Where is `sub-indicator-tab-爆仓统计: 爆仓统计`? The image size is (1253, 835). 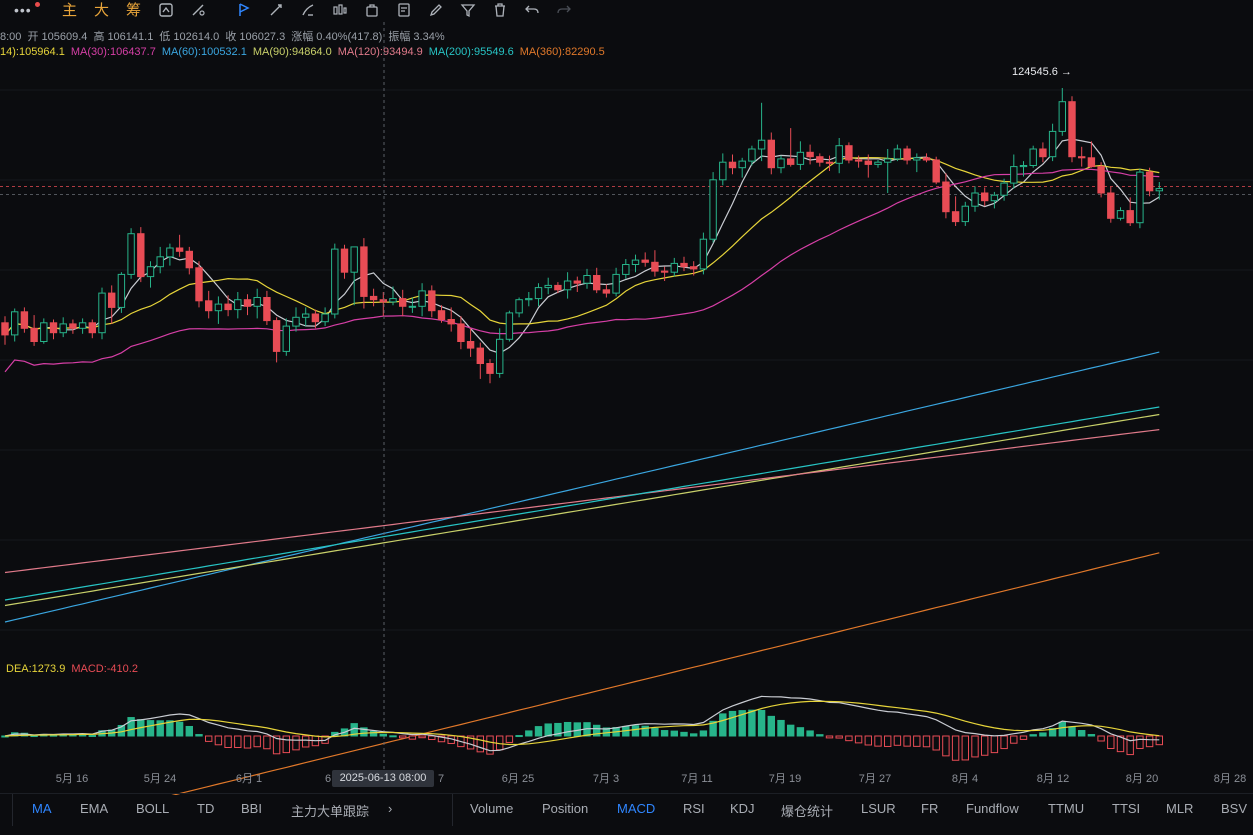
sub-indicator-tab-爆仓统计: 爆仓统计 is located at coordinates (807, 810).